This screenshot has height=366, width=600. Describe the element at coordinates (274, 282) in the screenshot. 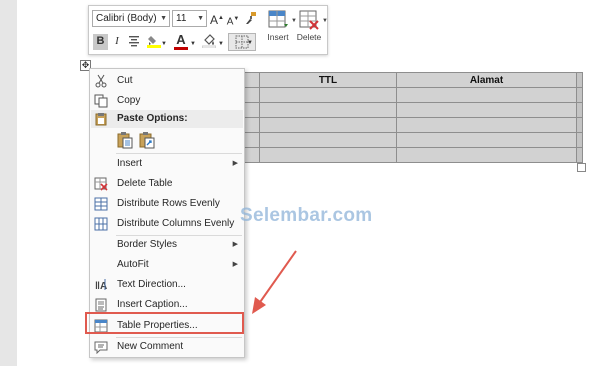

I see `annotation-arrow-icon` at that location.